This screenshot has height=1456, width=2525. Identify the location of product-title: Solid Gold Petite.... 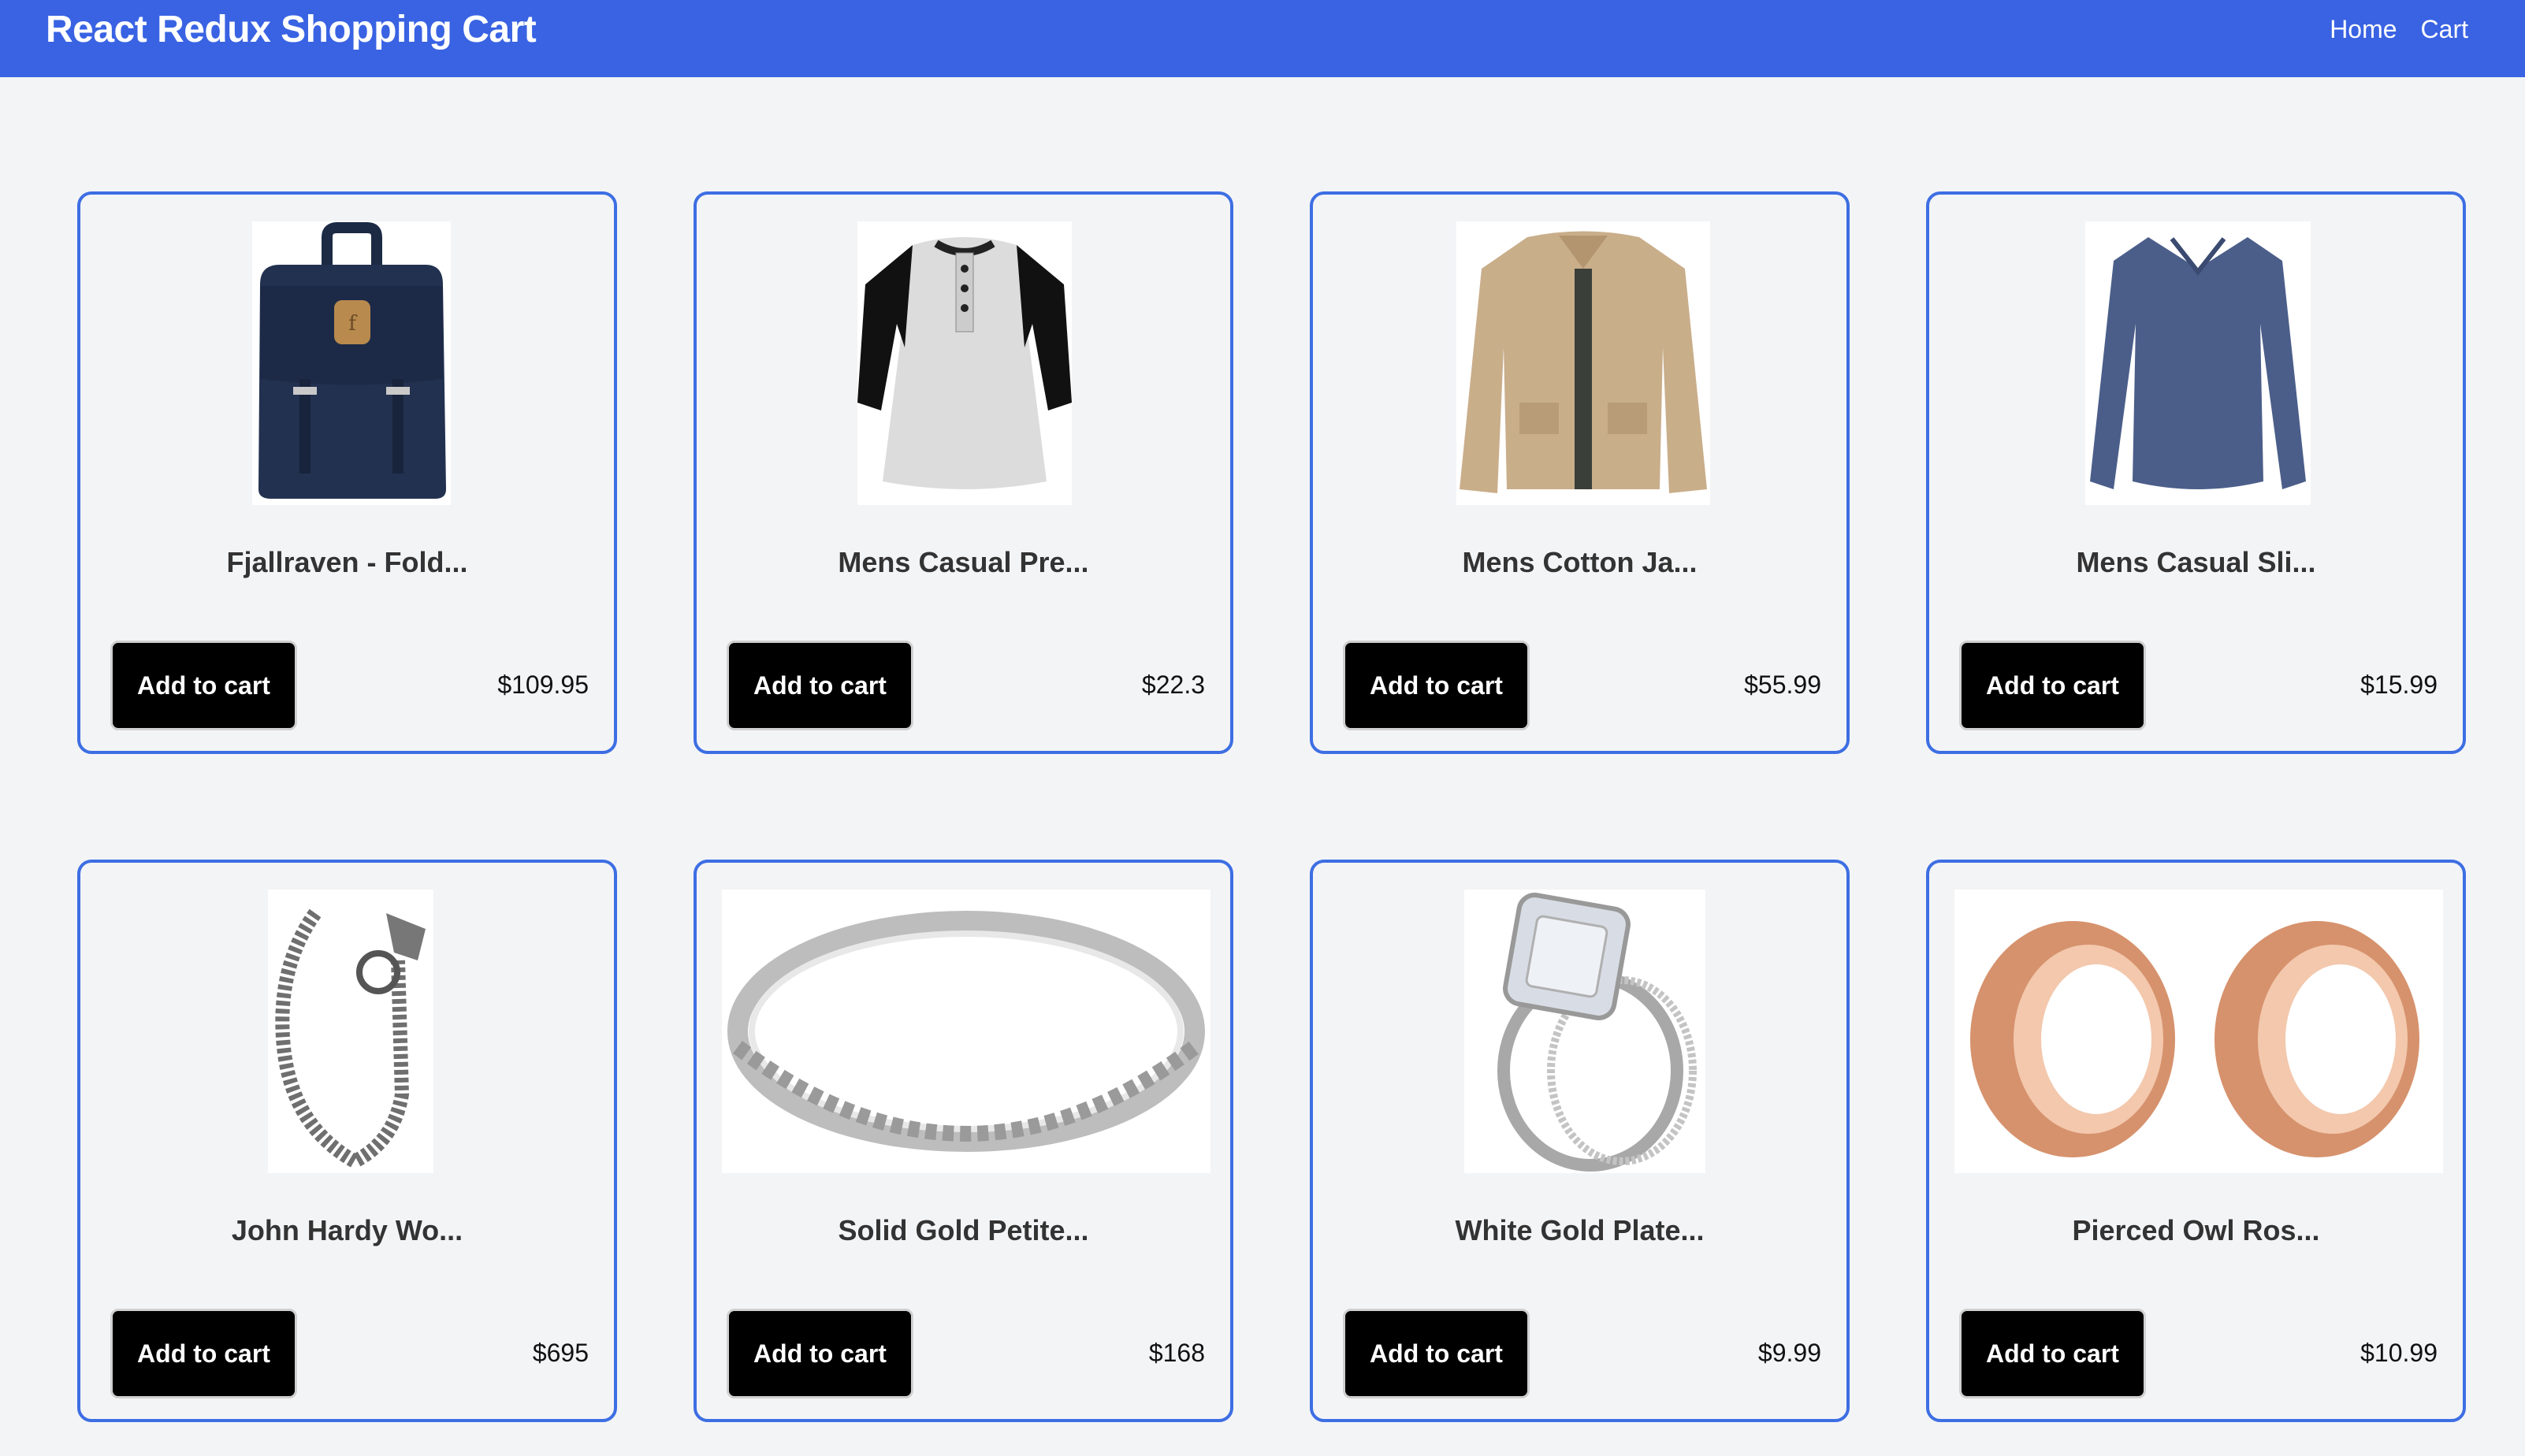
(963, 1230).